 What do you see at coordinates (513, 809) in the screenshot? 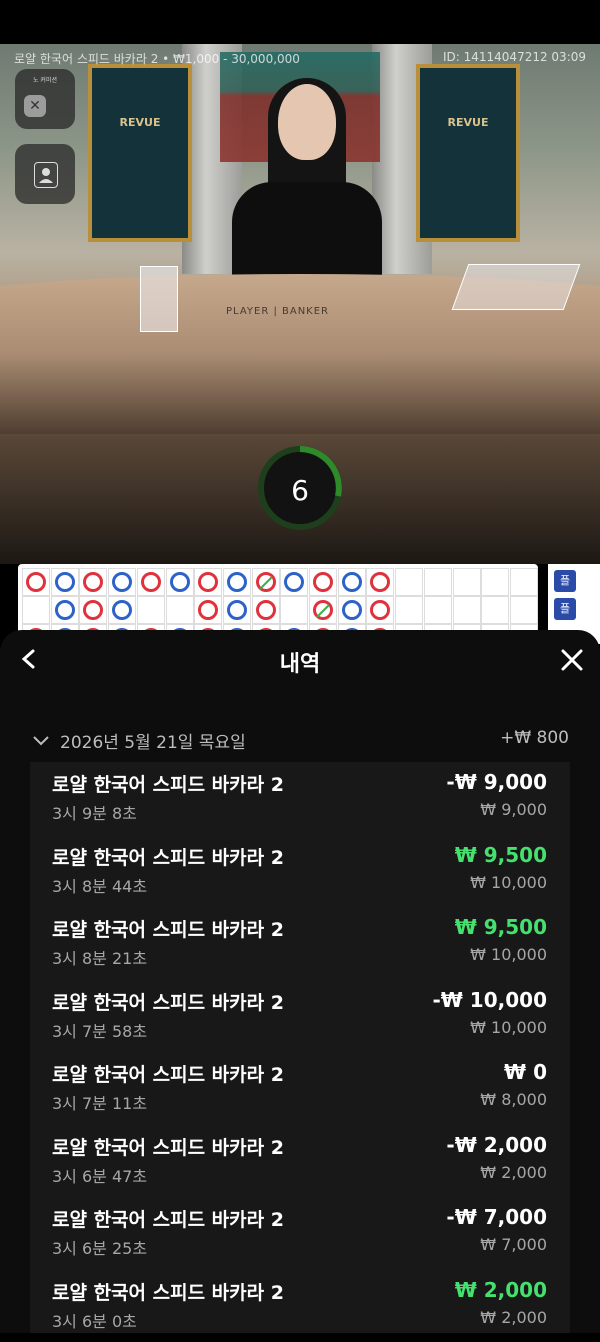
I see `bet-amount: ₩ 9,000` at bounding box center [513, 809].